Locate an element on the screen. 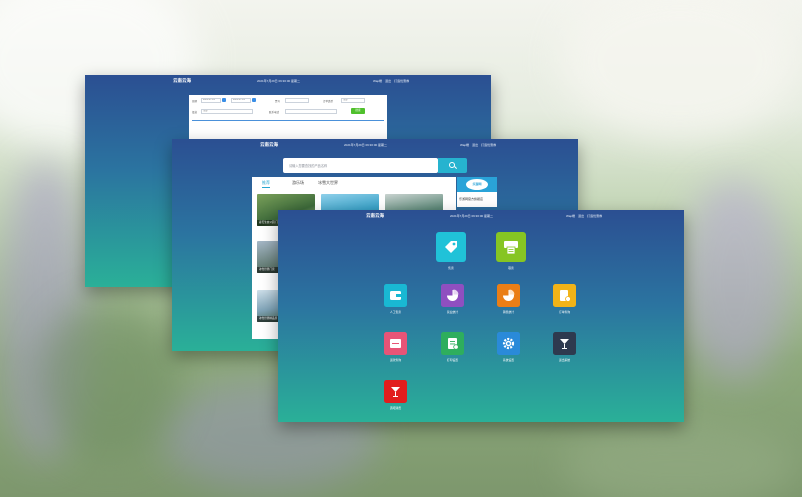 The width and height of the screenshot is (802, 497). promo-panel: 乐游网 乐游网官方旗舰店 is located at coordinates (477, 192).